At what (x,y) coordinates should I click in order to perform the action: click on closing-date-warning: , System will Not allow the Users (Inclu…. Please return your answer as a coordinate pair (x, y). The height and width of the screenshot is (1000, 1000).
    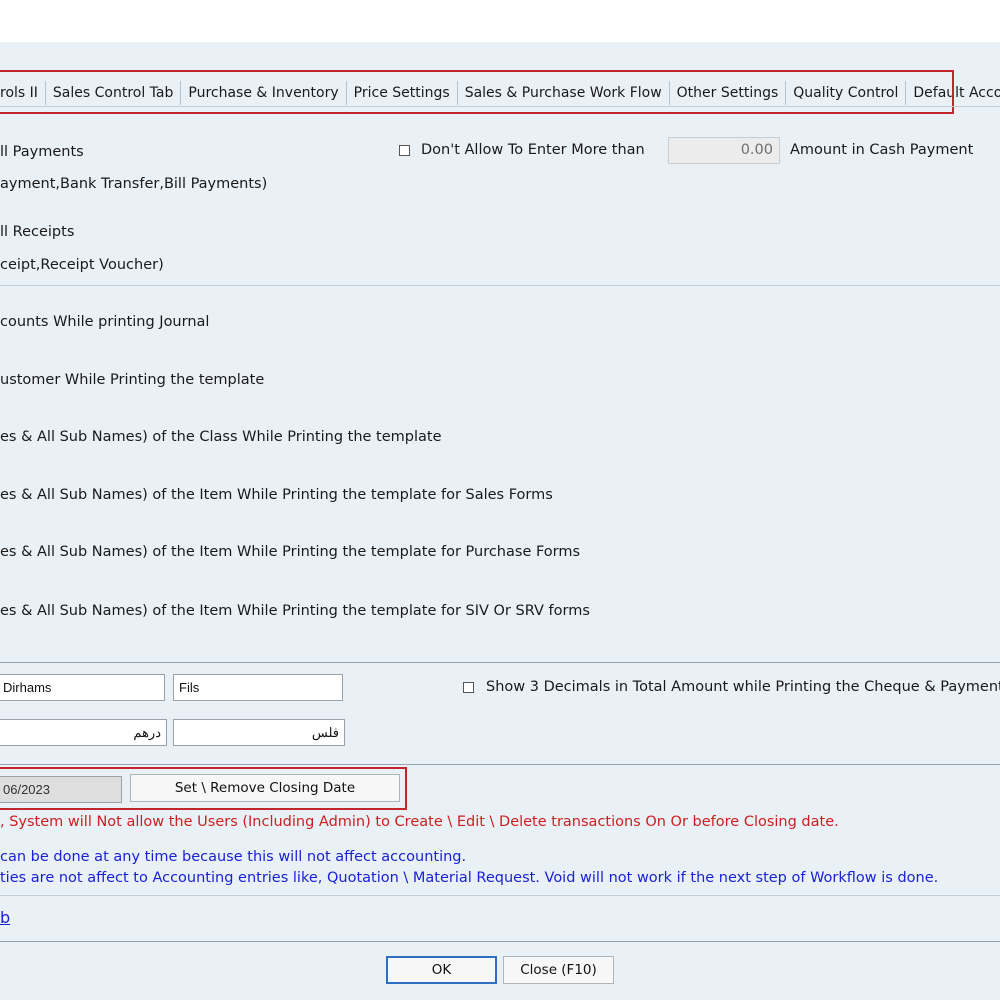
    Looking at the image, I should click on (419, 822).